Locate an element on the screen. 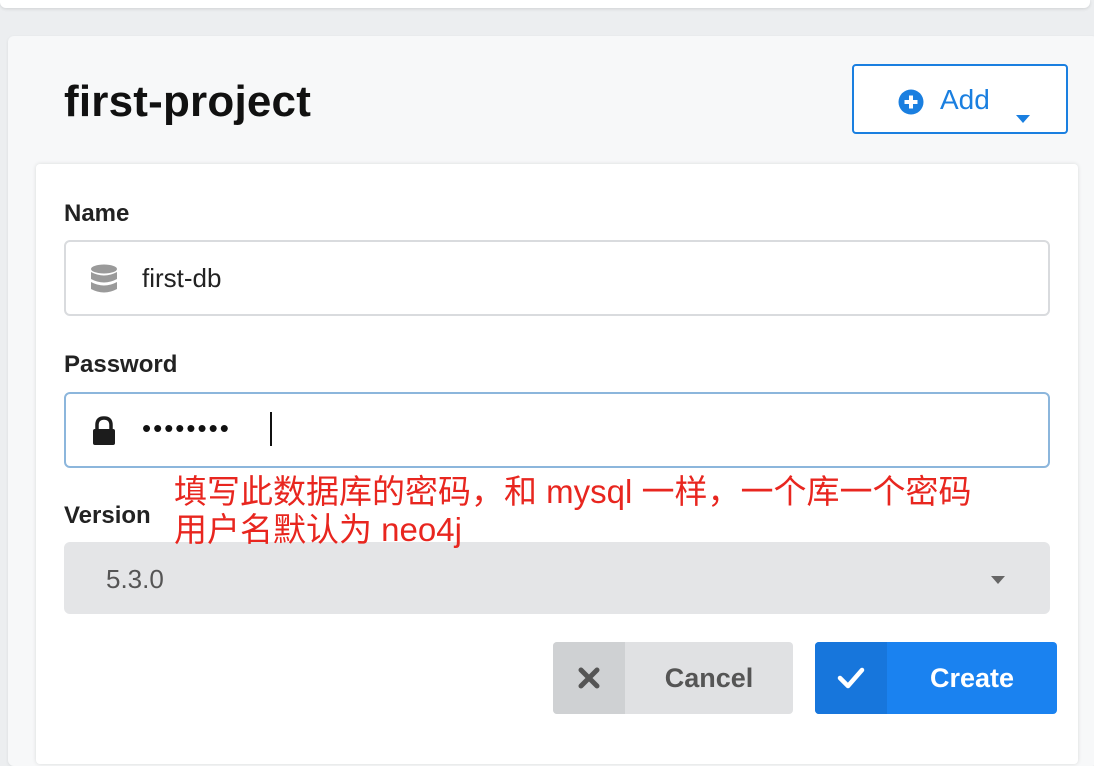  annotation-line-1: 填写此数据库的密码，和 mysql 一样，一个库一个密码 is located at coordinates (573, 491).